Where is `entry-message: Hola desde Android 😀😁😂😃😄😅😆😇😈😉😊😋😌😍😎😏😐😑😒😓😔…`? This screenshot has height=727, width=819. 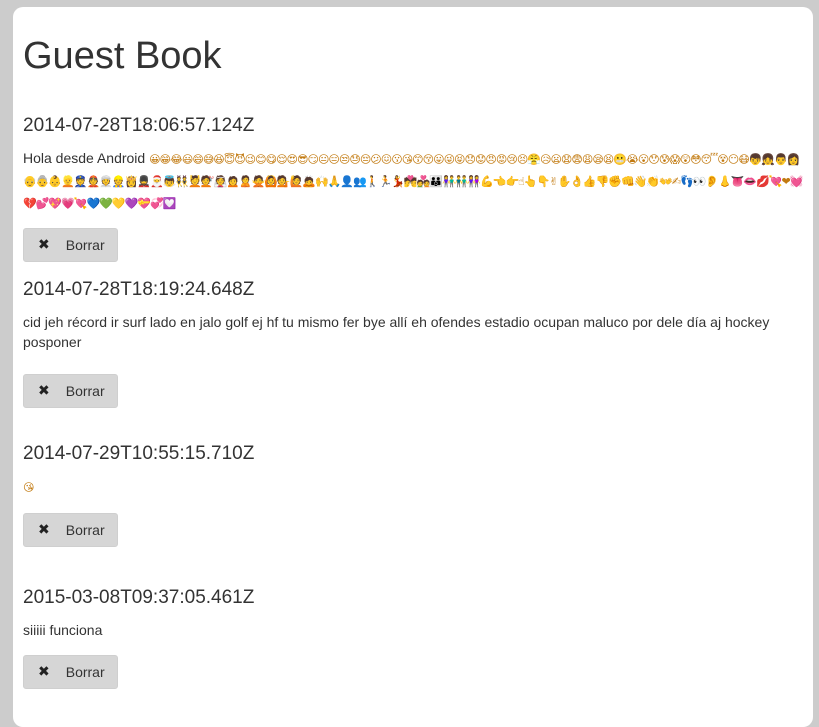 entry-message: Hola desde Android 😀😁😂😃😄😅😆😇😈😉😊😋😌😍😎😏😐😑😒😓😔… is located at coordinates (413, 181).